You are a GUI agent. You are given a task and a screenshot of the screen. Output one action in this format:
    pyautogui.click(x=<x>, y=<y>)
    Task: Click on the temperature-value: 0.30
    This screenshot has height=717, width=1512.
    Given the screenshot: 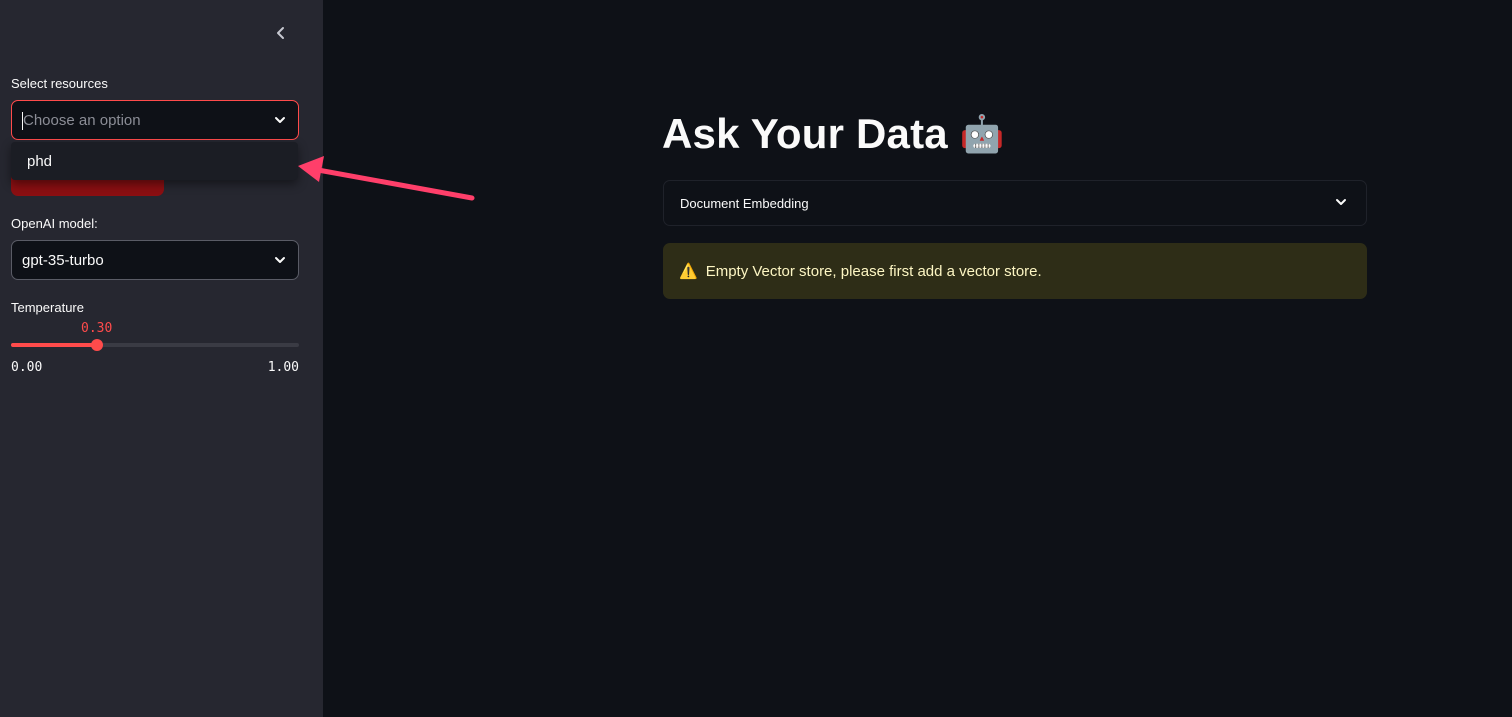 What is the action you would take?
    pyautogui.click(x=97, y=328)
    